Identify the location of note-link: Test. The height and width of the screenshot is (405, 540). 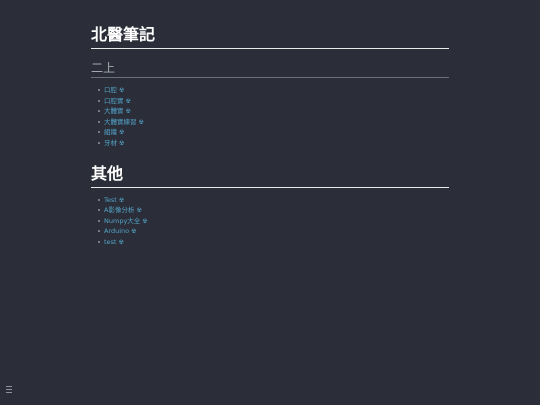
(110, 200).